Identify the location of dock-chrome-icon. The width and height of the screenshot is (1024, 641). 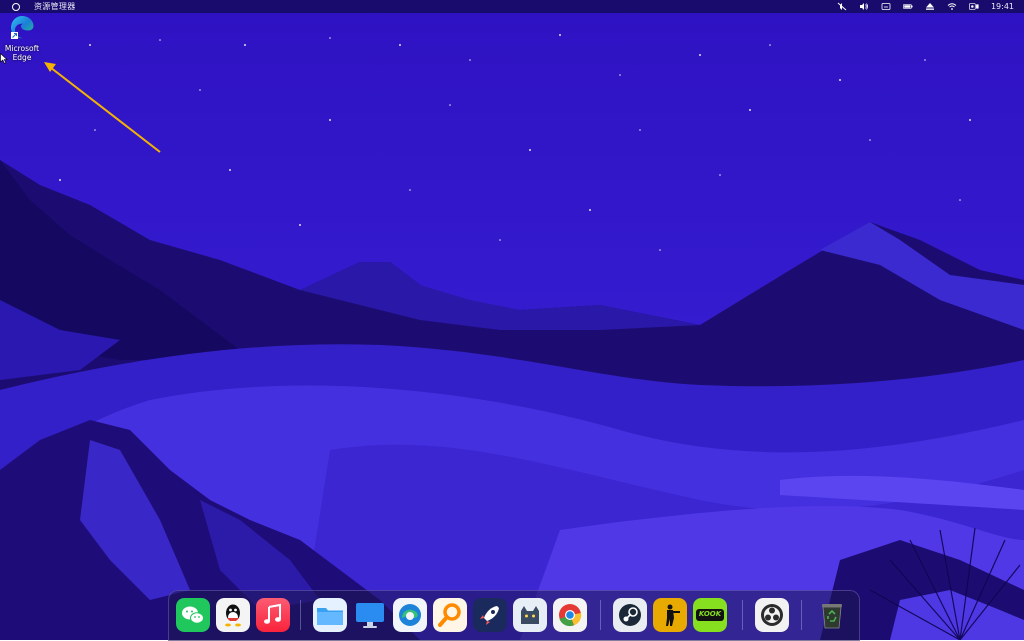
(570, 615).